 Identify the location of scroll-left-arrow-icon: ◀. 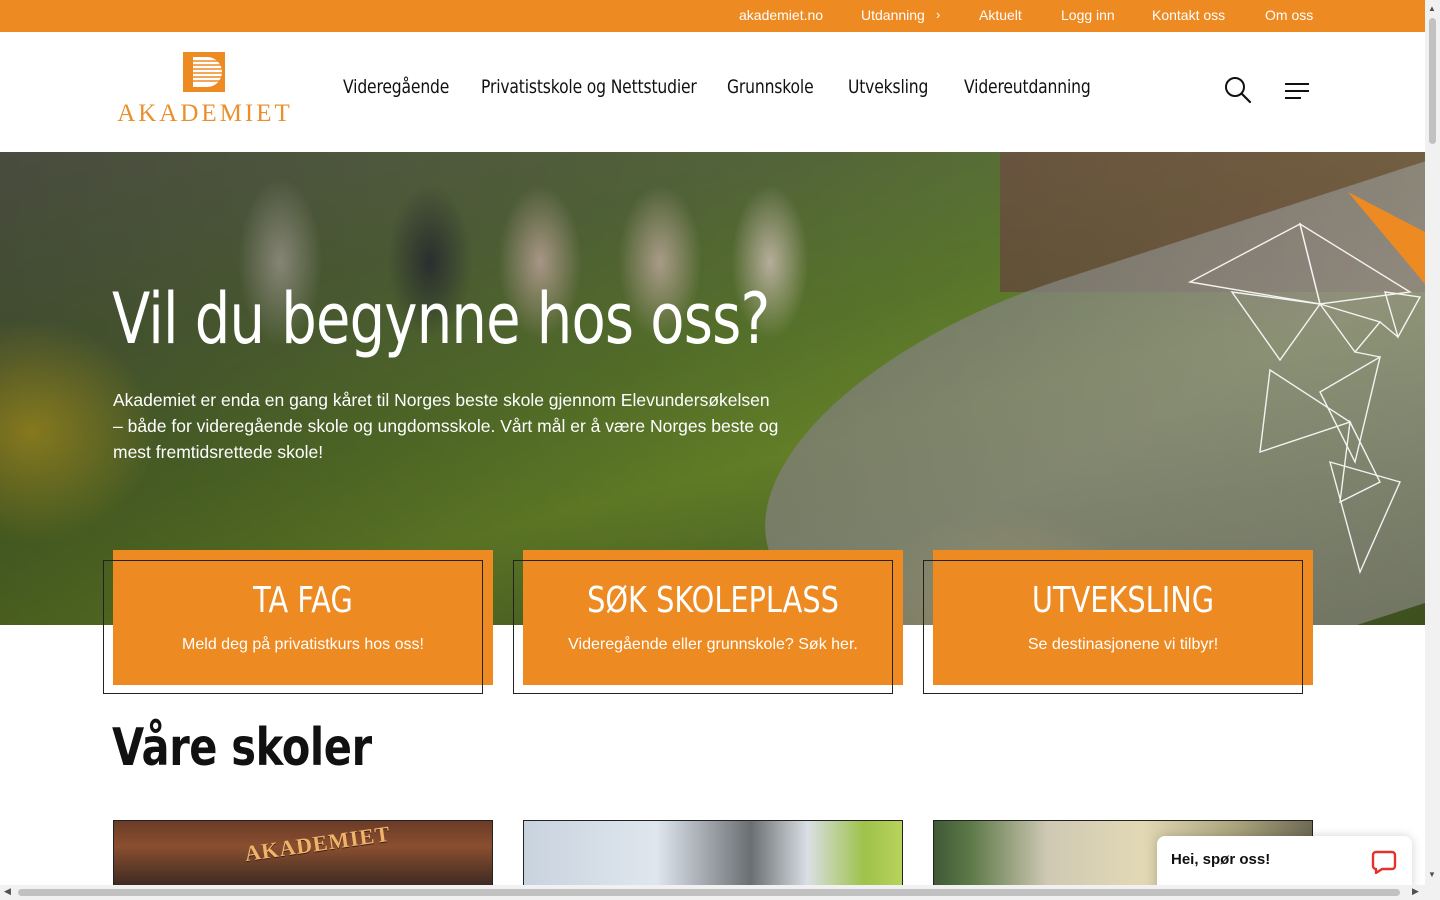
(7, 891).